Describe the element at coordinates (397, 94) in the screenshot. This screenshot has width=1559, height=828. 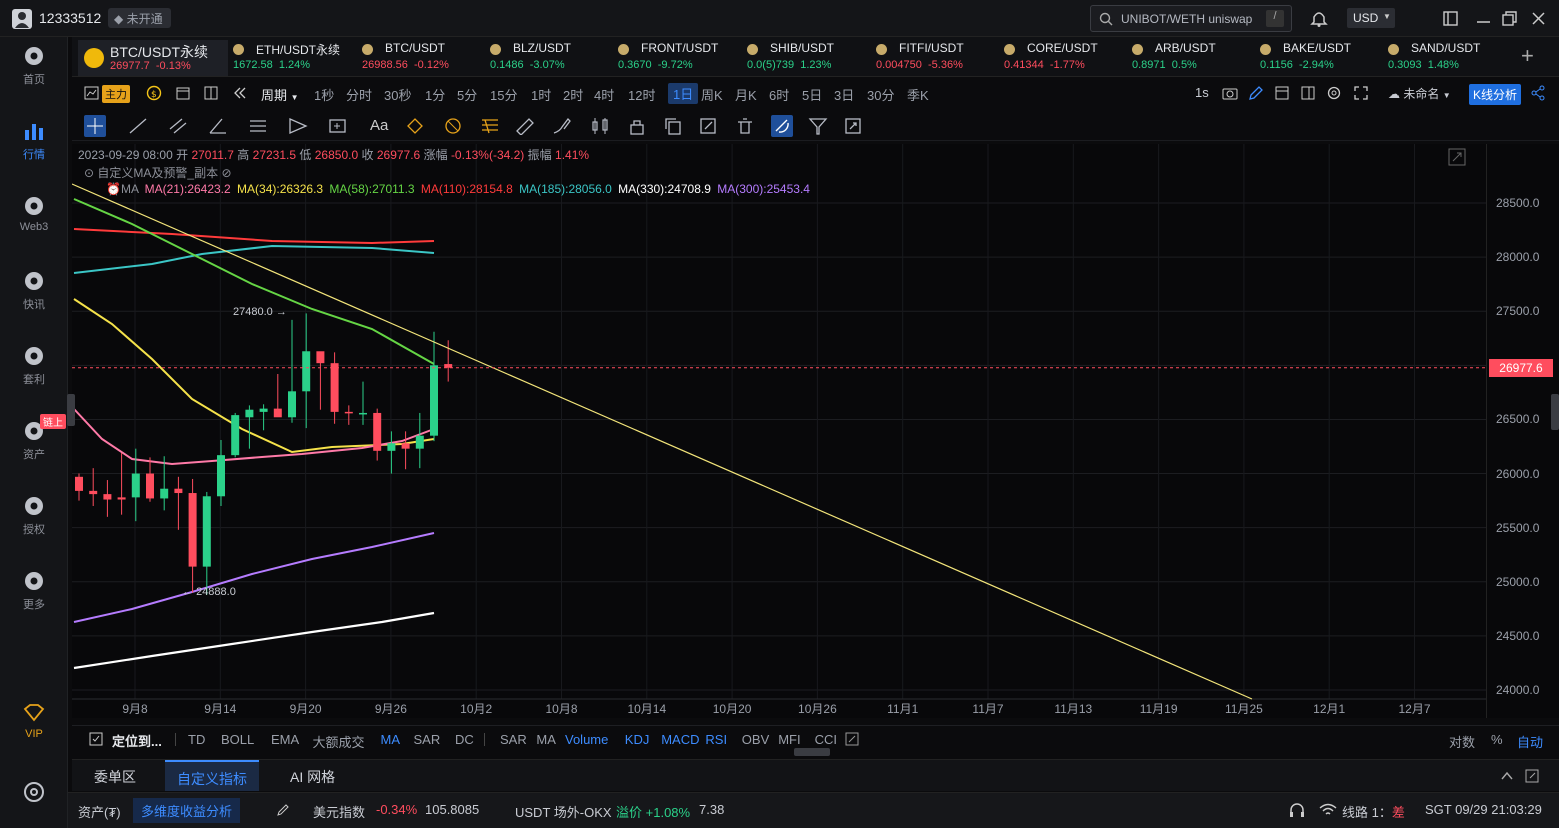
I see `timeframe-2: 30秒` at that location.